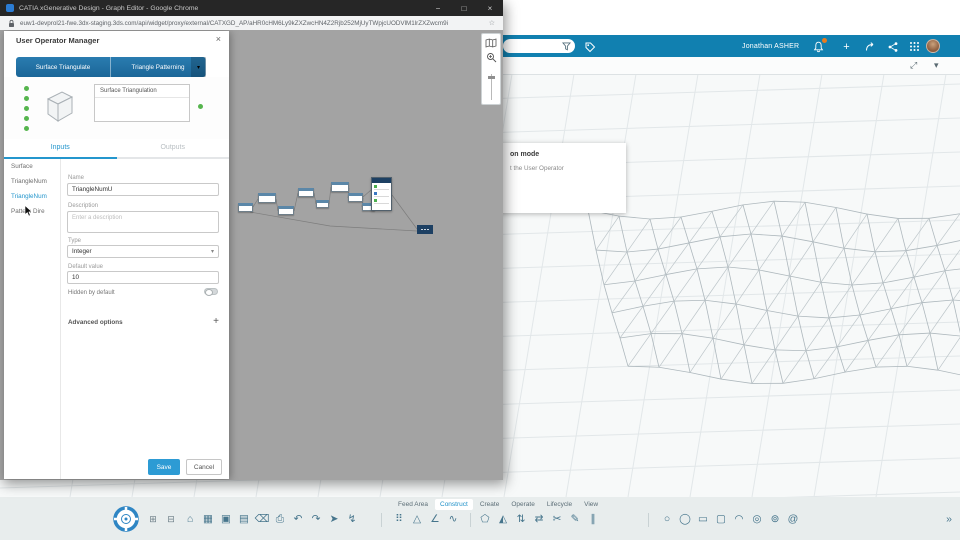 This screenshot has width=960, height=540. I want to click on type-select: Integer ▾, so click(143, 251).